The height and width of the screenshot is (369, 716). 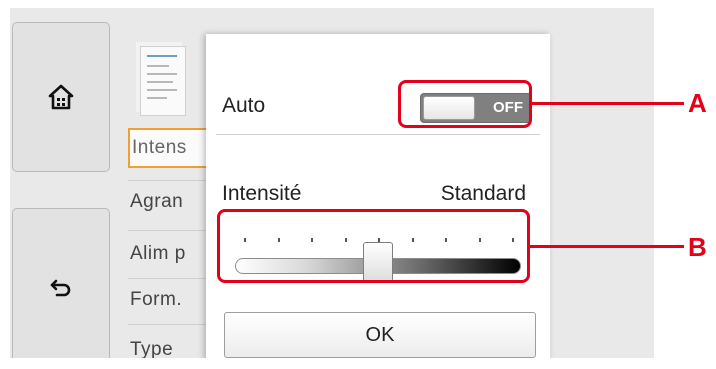 I want to click on home-button, so click(x=61, y=97).